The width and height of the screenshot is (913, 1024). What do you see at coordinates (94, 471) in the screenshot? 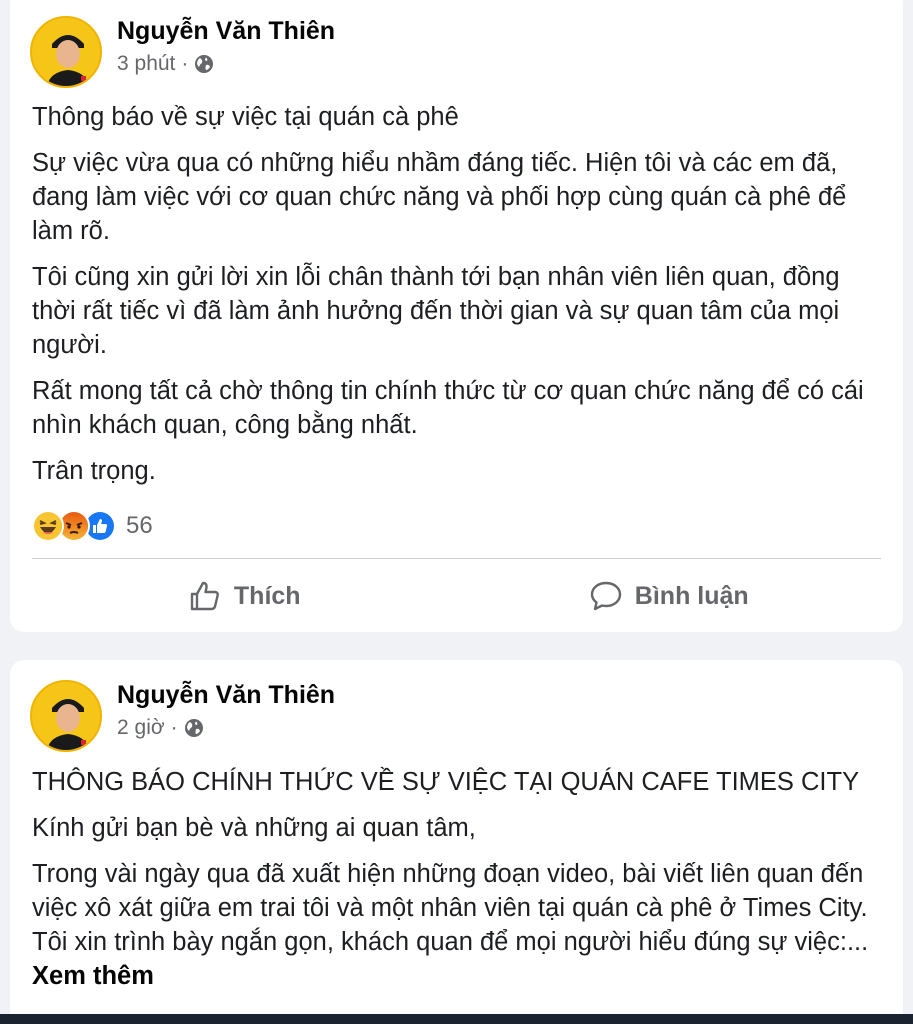
I see `post-paragraph: Trân trọng.` at bounding box center [94, 471].